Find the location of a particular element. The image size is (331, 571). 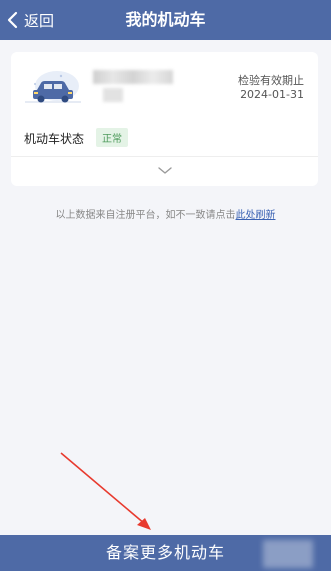

inspection-expiry-date: 2024-01-31 is located at coordinates (272, 94).